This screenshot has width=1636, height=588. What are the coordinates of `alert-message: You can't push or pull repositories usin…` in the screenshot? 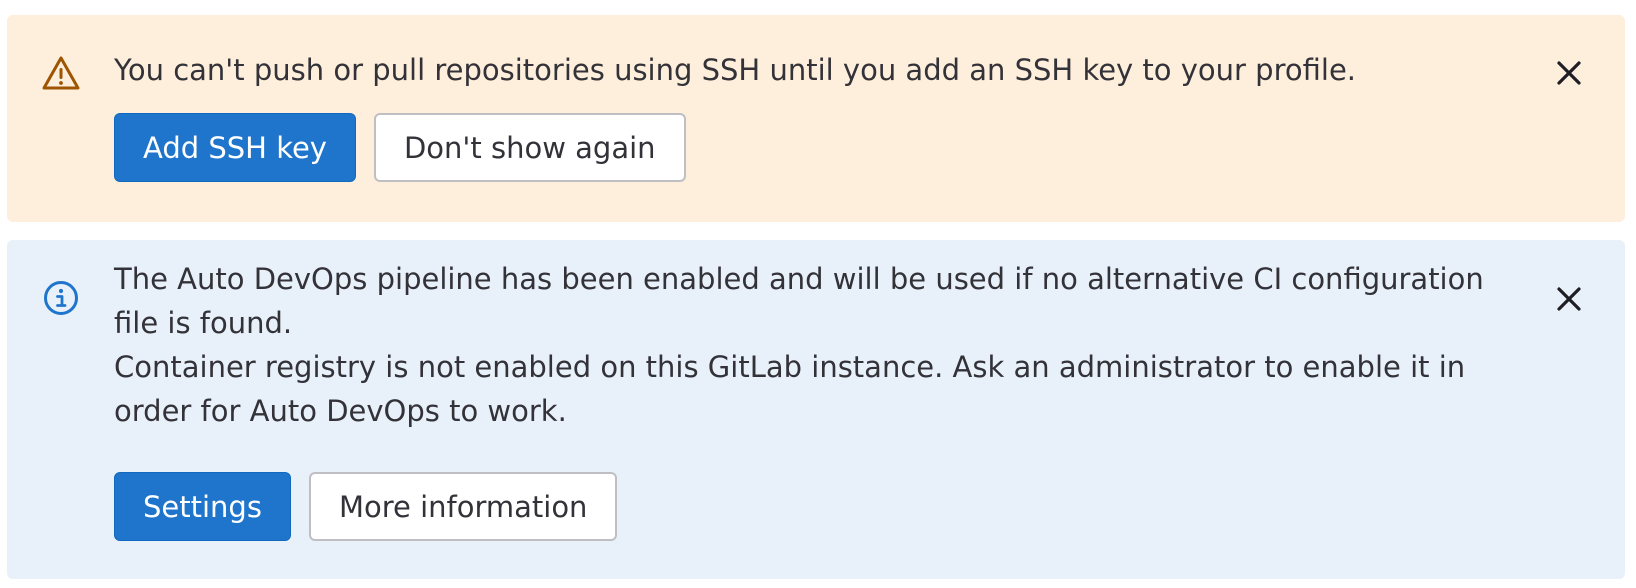 It's located at (814, 70).